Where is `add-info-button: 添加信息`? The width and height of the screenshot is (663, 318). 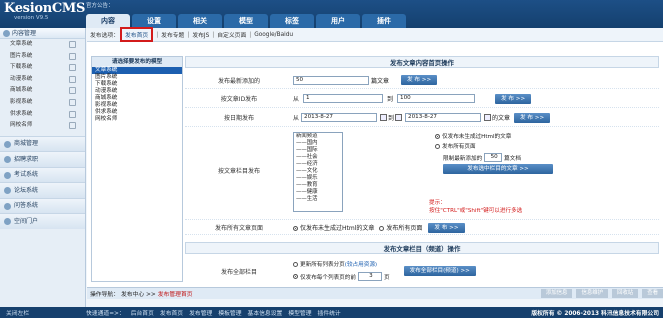
add-info-button: 添加信息 is located at coordinates (556, 293).